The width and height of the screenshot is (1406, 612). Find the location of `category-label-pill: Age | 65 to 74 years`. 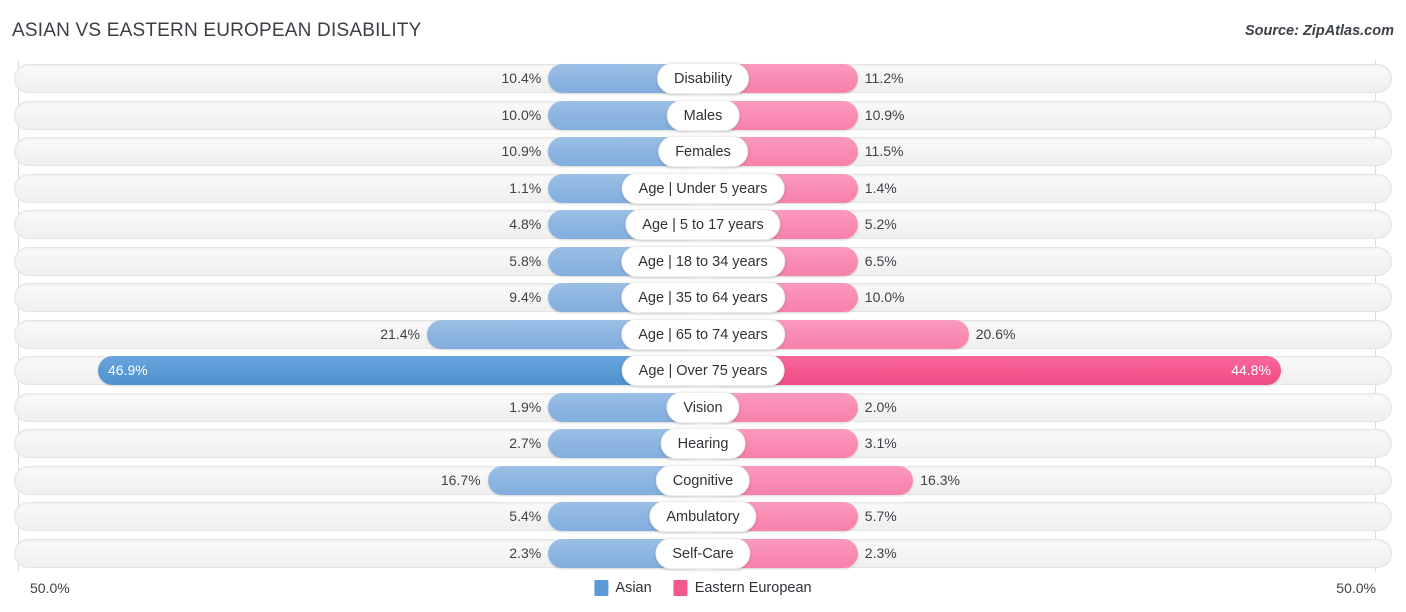

category-label-pill: Age | 65 to 74 years is located at coordinates (703, 334).